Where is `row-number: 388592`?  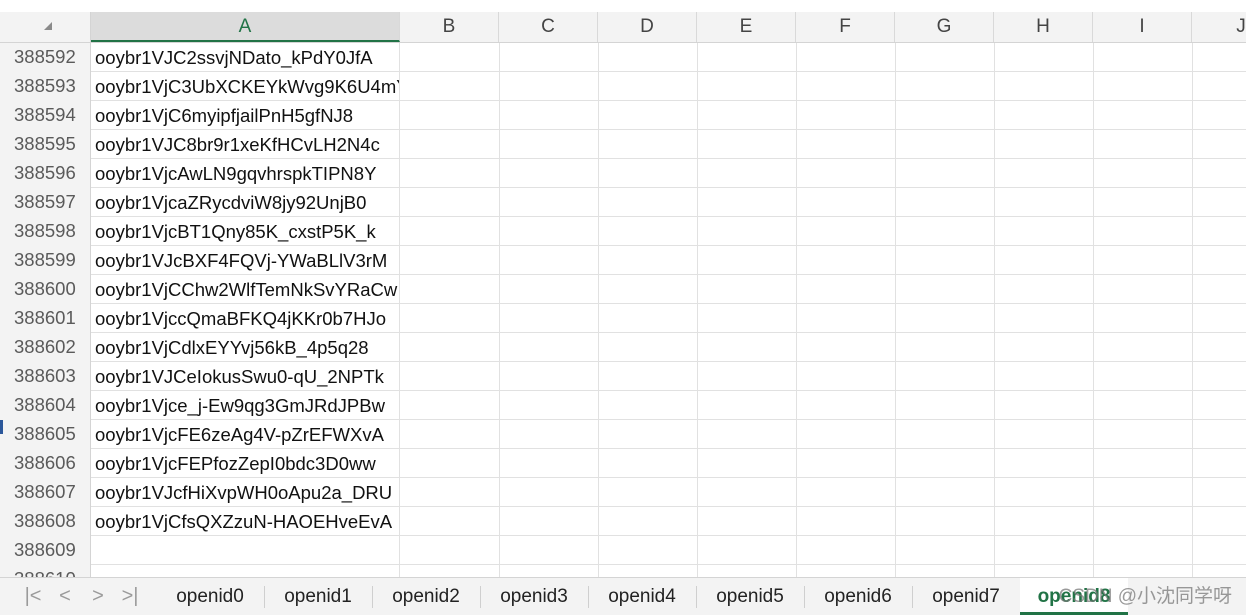 row-number: 388592 is located at coordinates (45, 57).